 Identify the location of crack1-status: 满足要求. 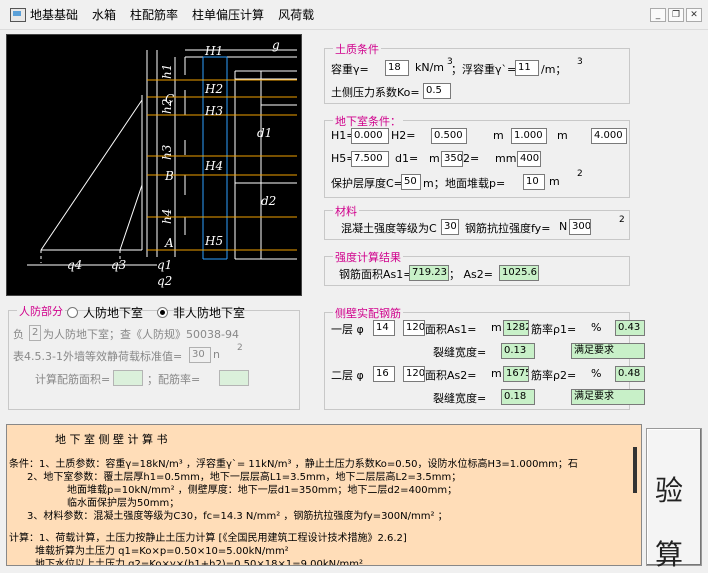
(608, 351).